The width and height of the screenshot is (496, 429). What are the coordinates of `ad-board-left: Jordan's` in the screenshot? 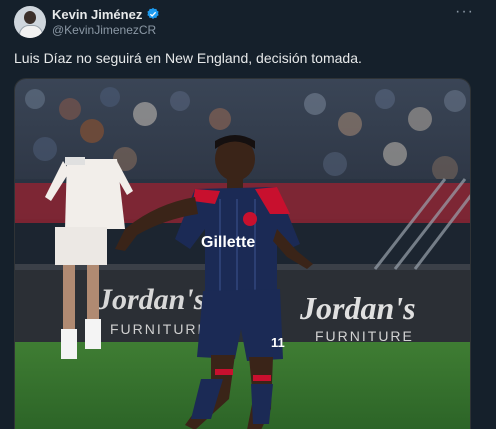 It's located at (150, 299).